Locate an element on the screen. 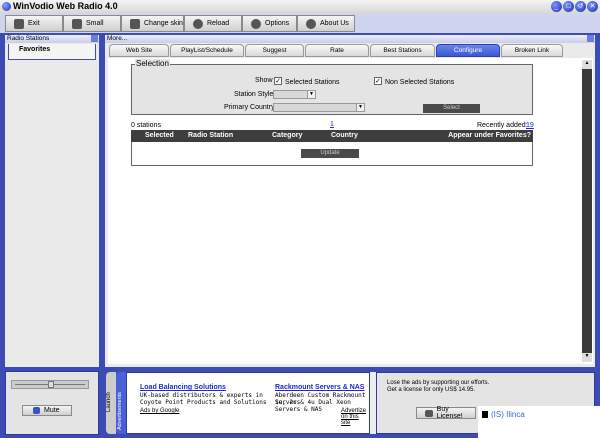  primary-country-select: ▼ is located at coordinates (319, 107).